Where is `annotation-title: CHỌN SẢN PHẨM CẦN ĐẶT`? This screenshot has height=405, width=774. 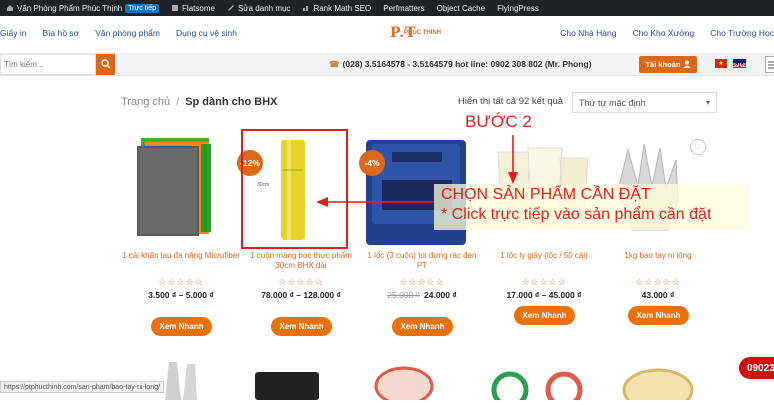
annotation-title: CHỌN SẢN PHẨM CẦN ĐẶT is located at coordinates (546, 194).